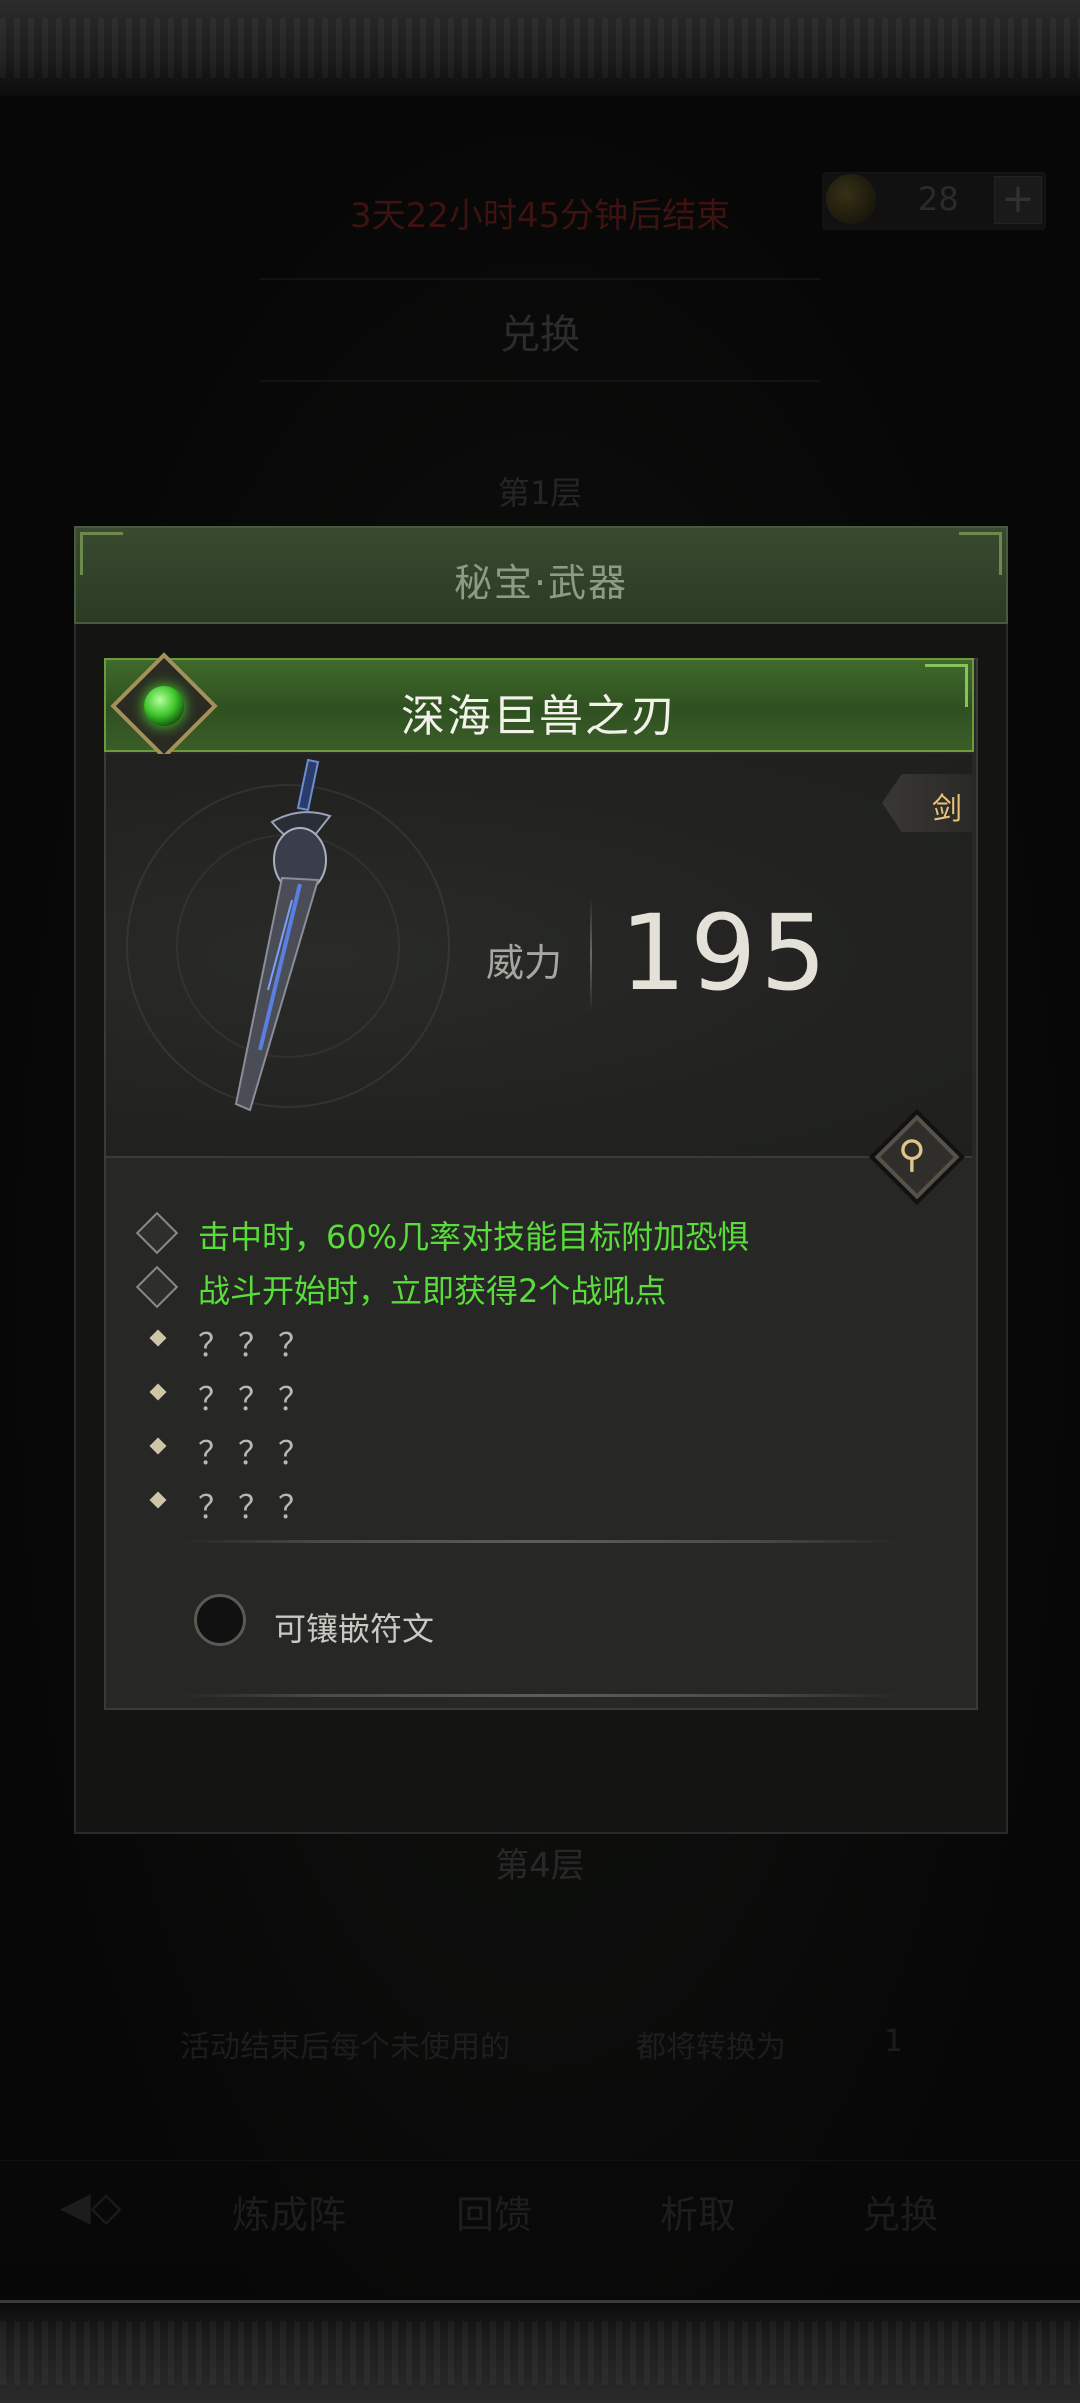 This screenshot has width=1080, height=2403. Describe the element at coordinates (591, 954) in the screenshot. I see `power-separator` at that location.